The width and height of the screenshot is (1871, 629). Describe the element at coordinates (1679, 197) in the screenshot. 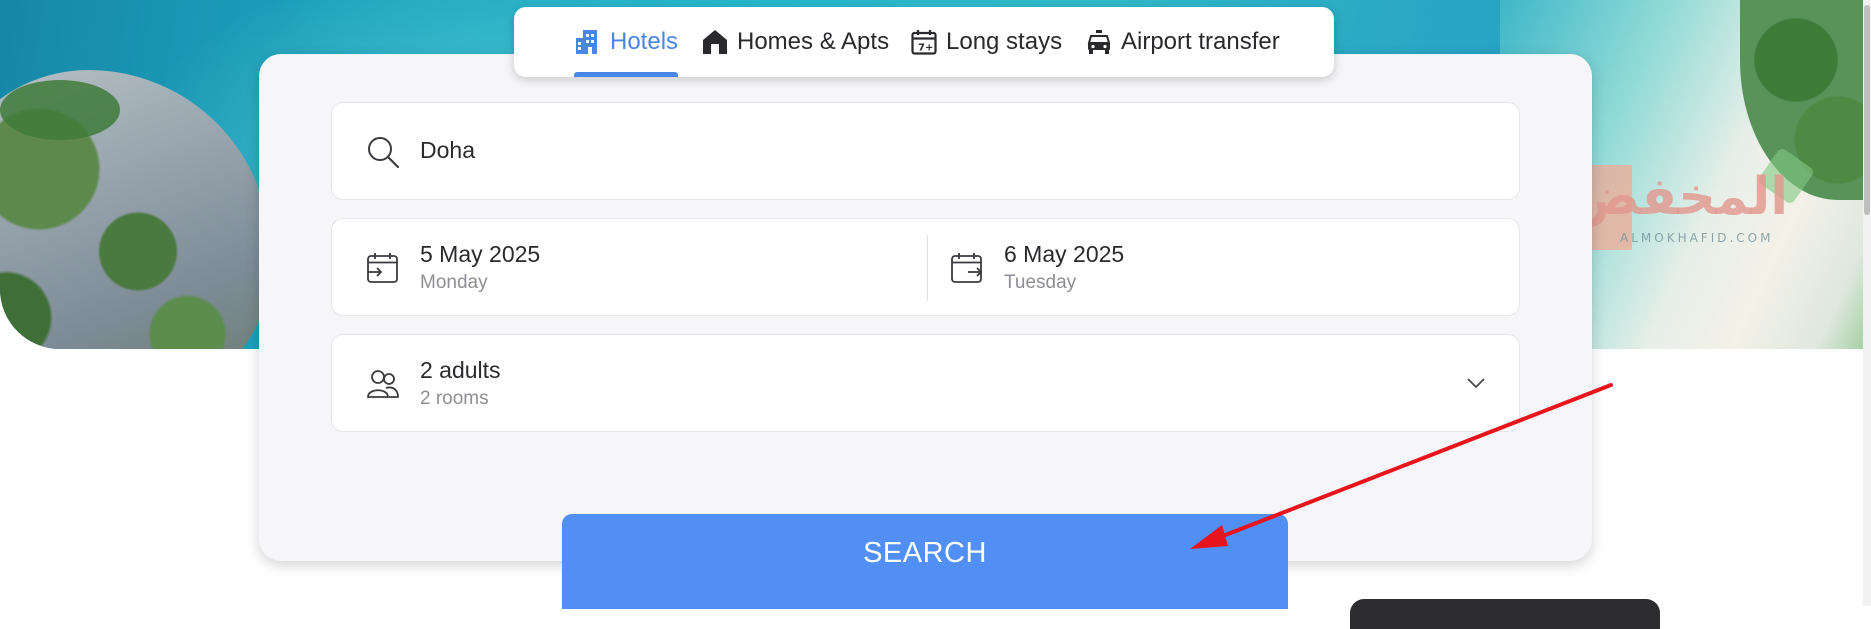

I see `watermark-arabic-text: المخفض` at that location.